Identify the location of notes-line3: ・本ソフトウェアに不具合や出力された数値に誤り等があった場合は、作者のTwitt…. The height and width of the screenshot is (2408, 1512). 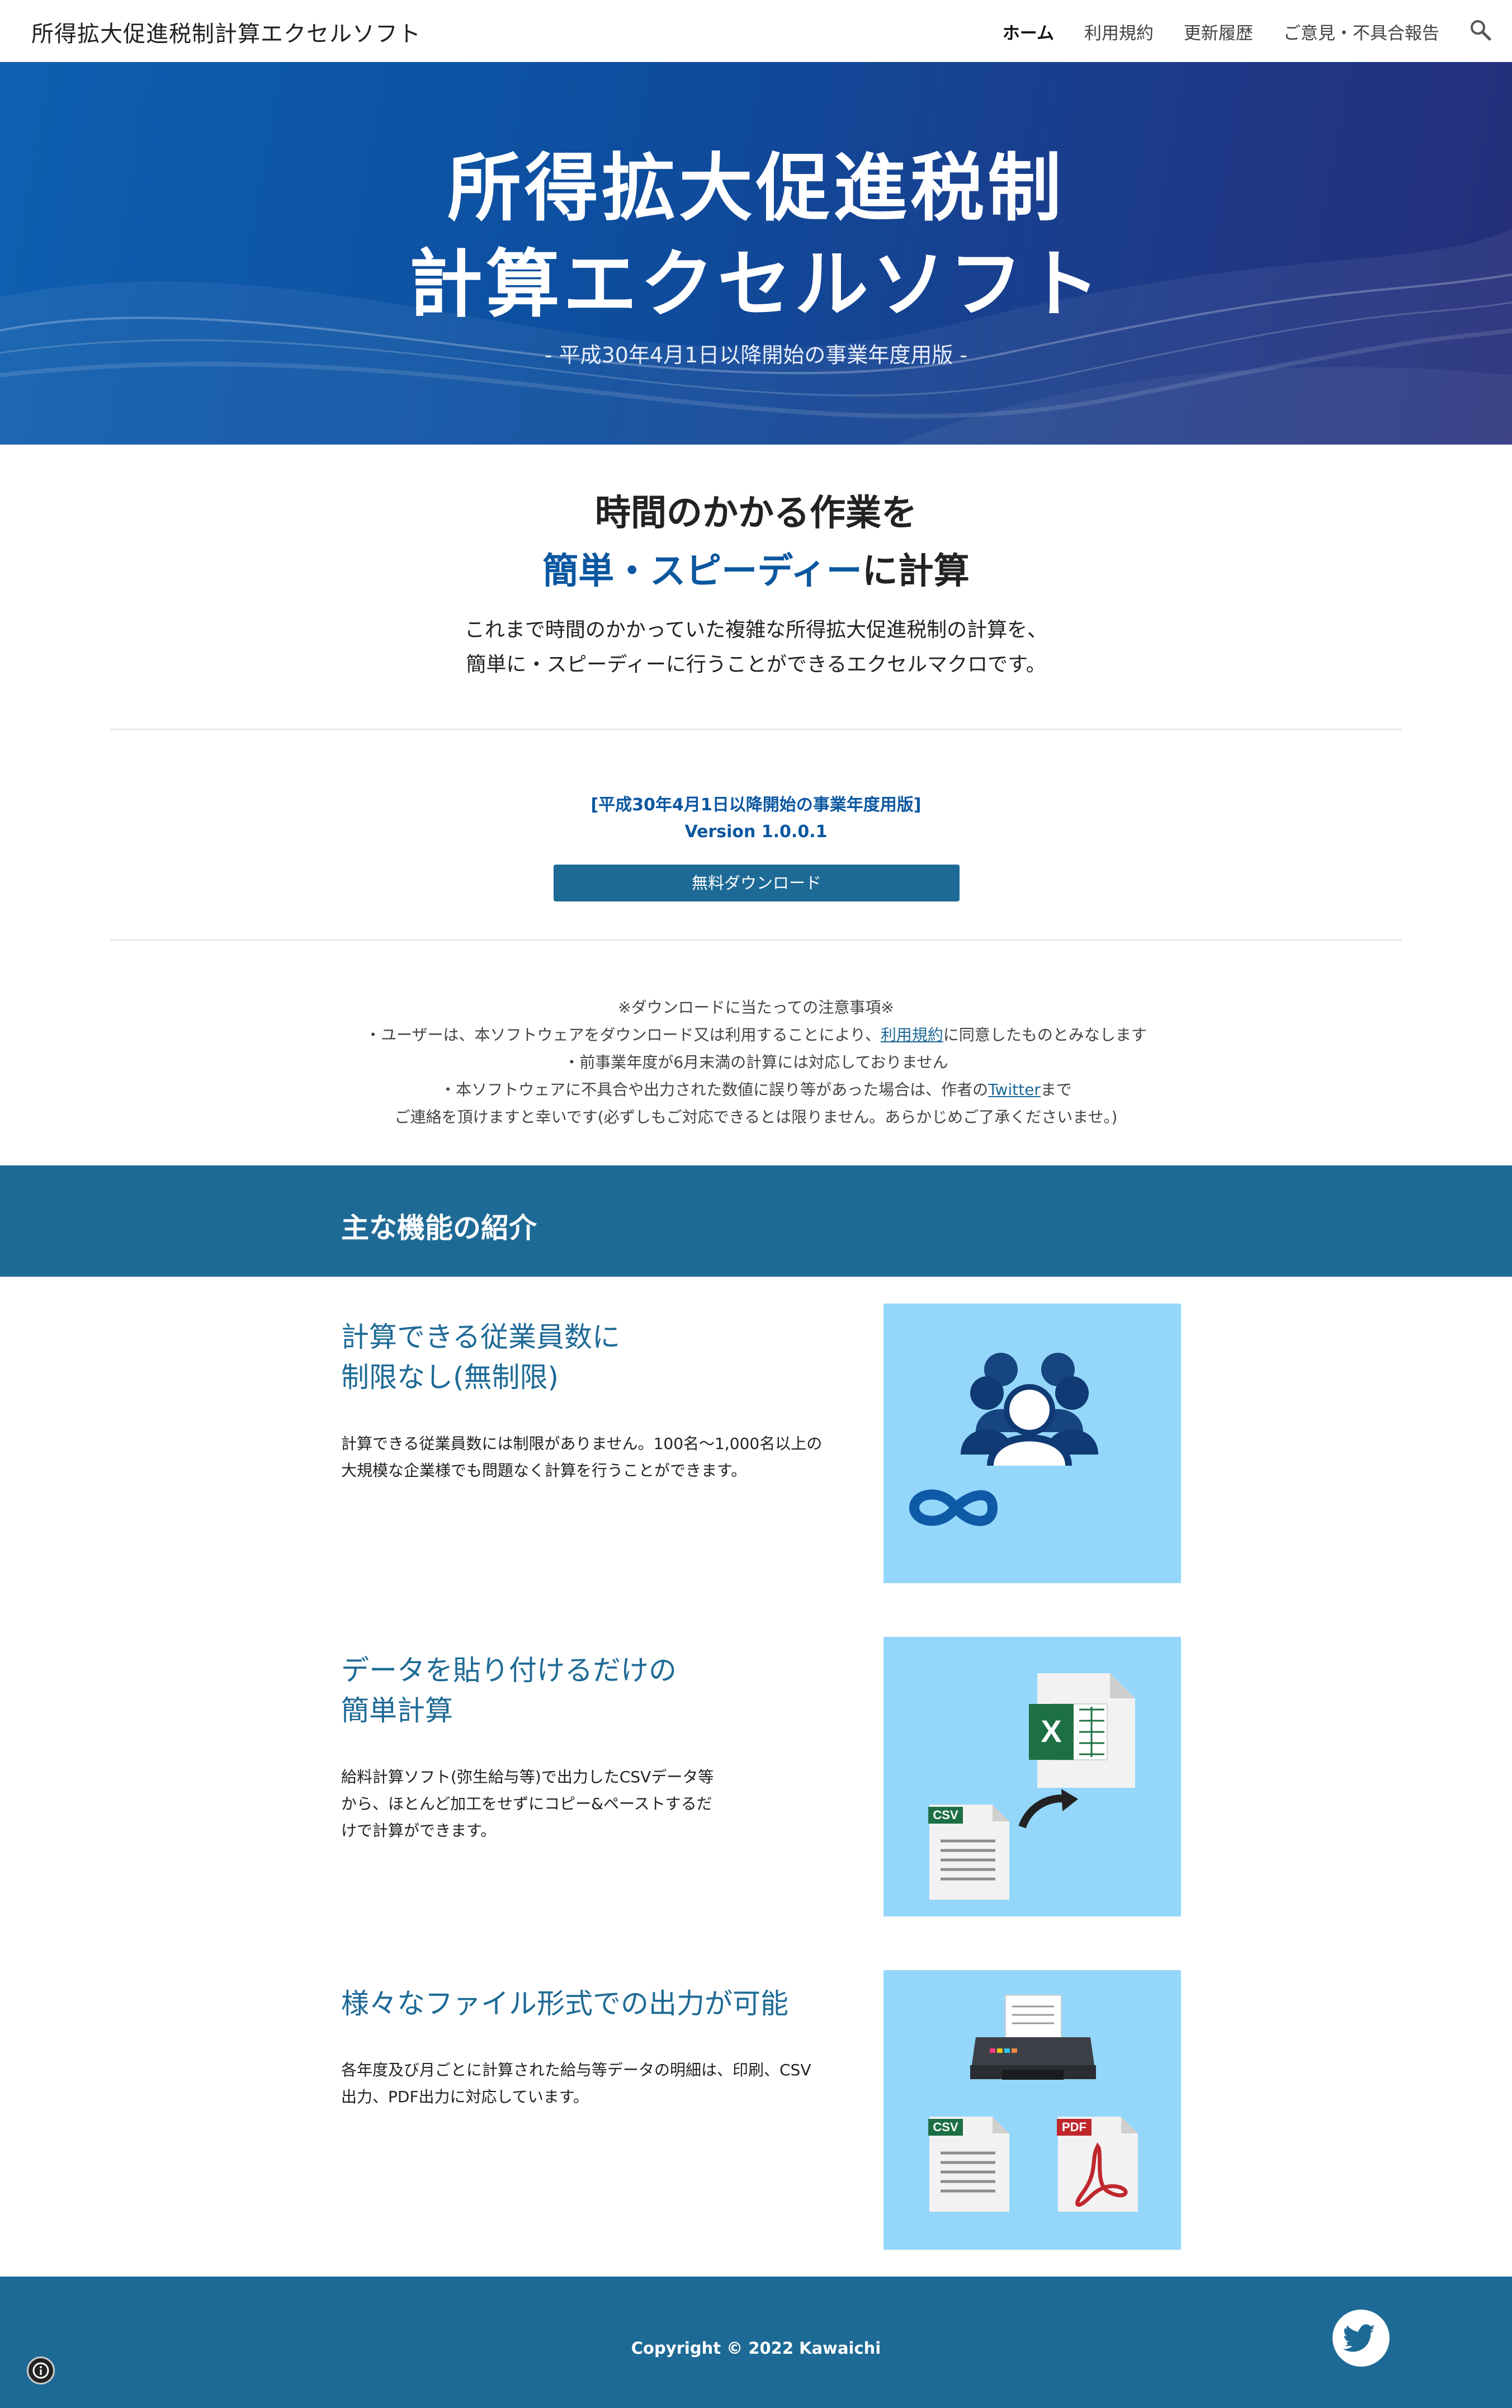
(756, 1089).